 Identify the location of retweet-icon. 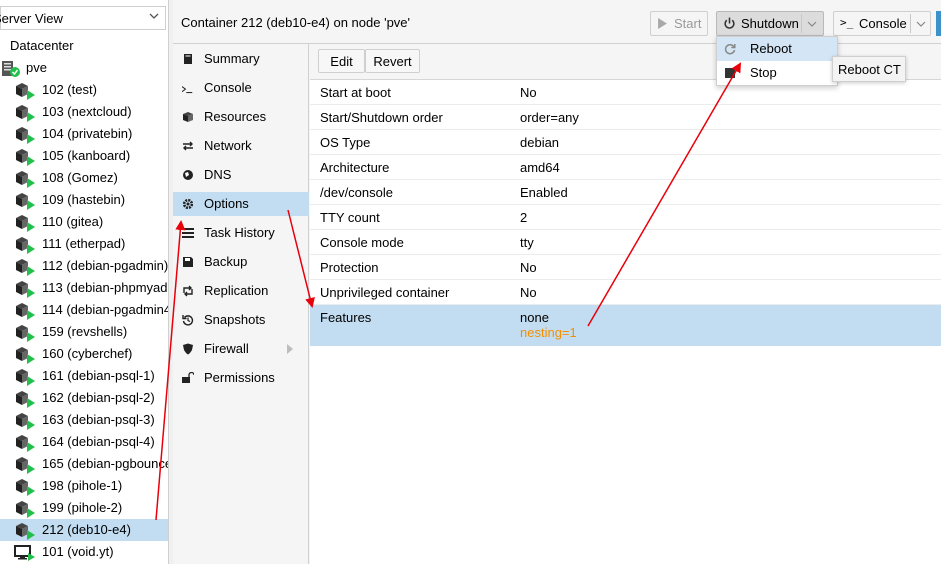
(188, 291).